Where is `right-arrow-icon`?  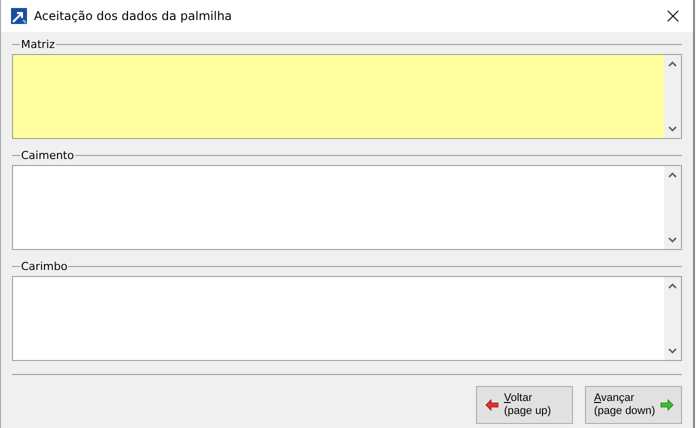
right-arrow-icon is located at coordinates (667, 405).